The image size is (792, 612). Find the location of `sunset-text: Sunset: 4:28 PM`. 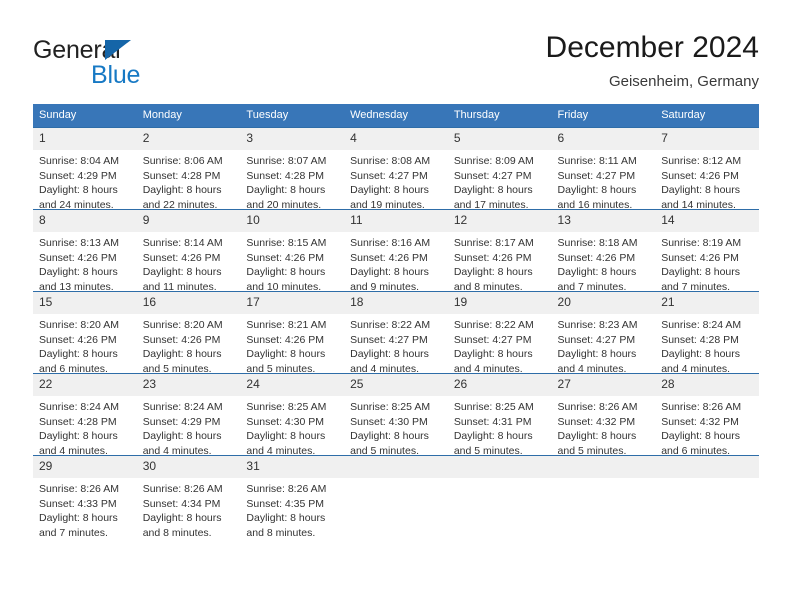

sunset-text: Sunset: 4:28 PM is located at coordinates (181, 175).